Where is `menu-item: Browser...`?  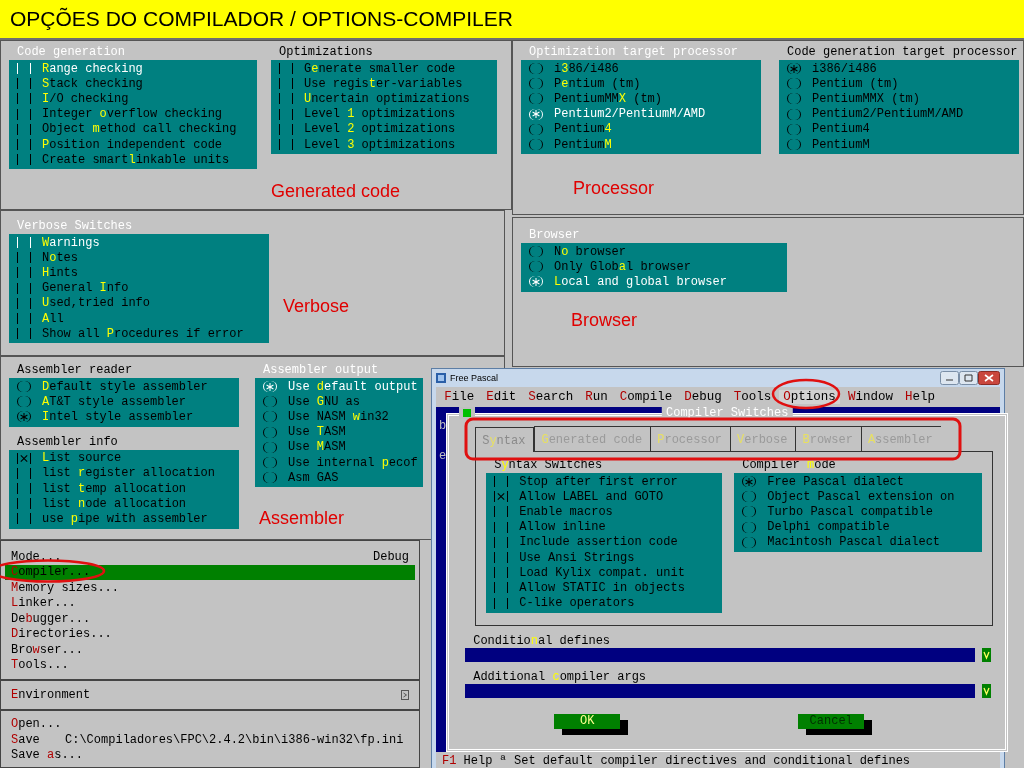
menu-item: Browser... is located at coordinates (210, 650).